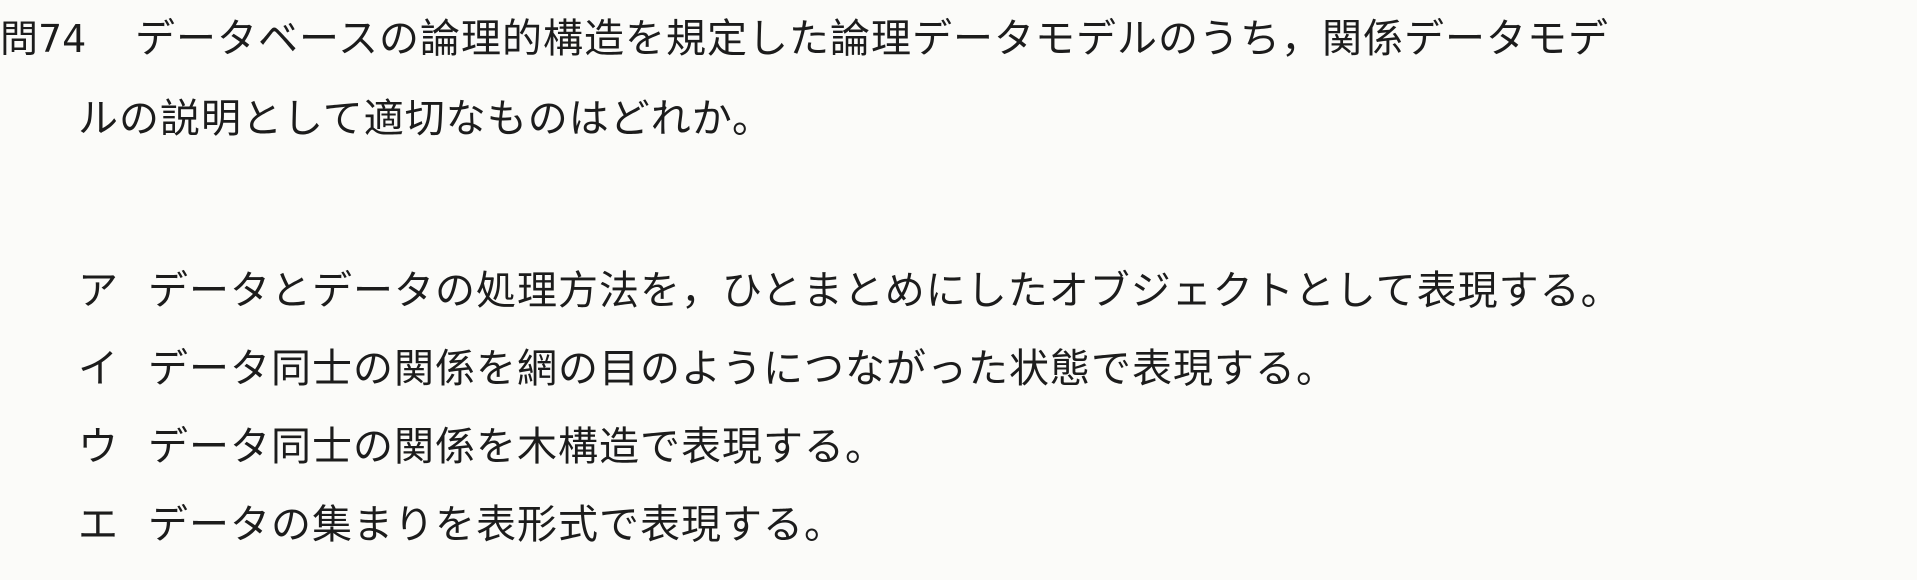 The width and height of the screenshot is (1917, 580). Describe the element at coordinates (98, 369) in the screenshot. I see `choice-label: イ` at that location.